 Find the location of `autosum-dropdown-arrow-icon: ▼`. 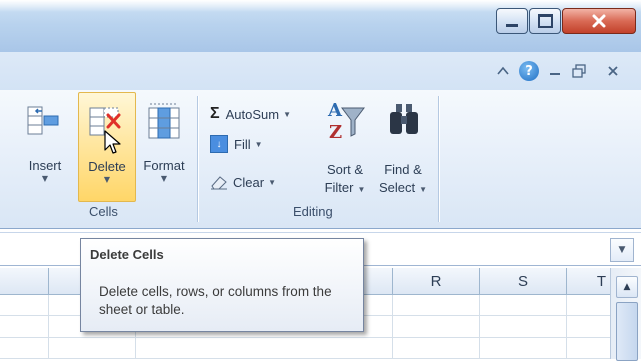

autosum-dropdown-arrow-icon: ▼ is located at coordinates (287, 114).